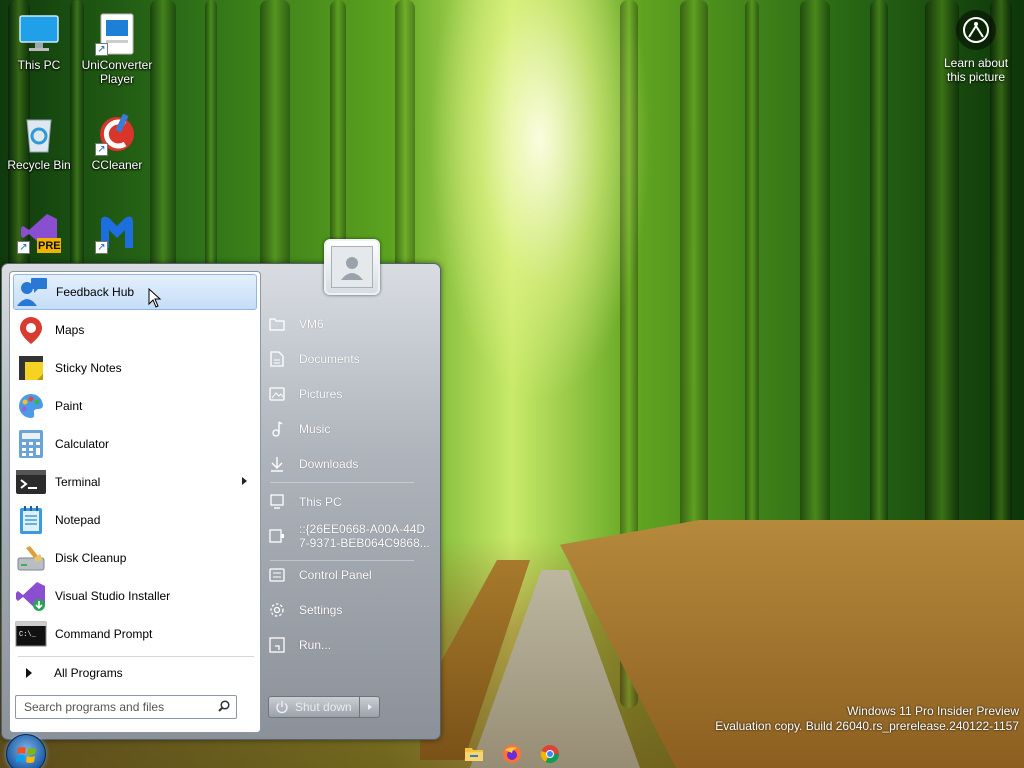  I want to click on place-label: Downloads, so click(329, 464).